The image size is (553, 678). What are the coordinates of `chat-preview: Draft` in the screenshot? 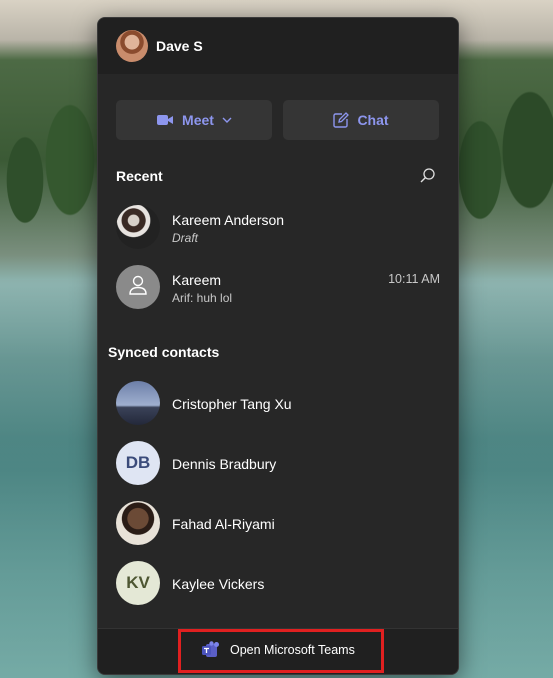 It's located at (185, 238).